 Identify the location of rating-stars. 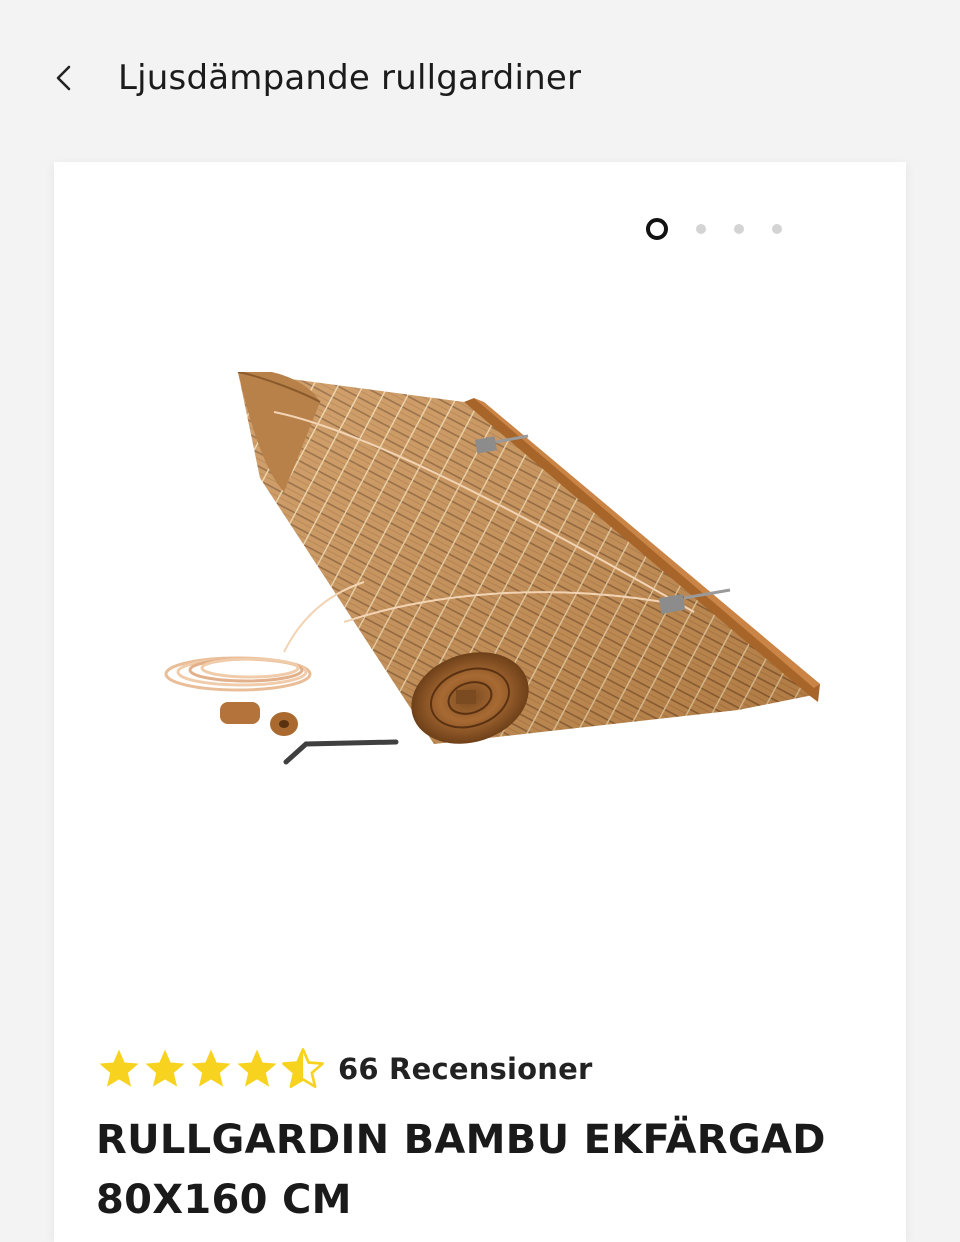
(211, 1069).